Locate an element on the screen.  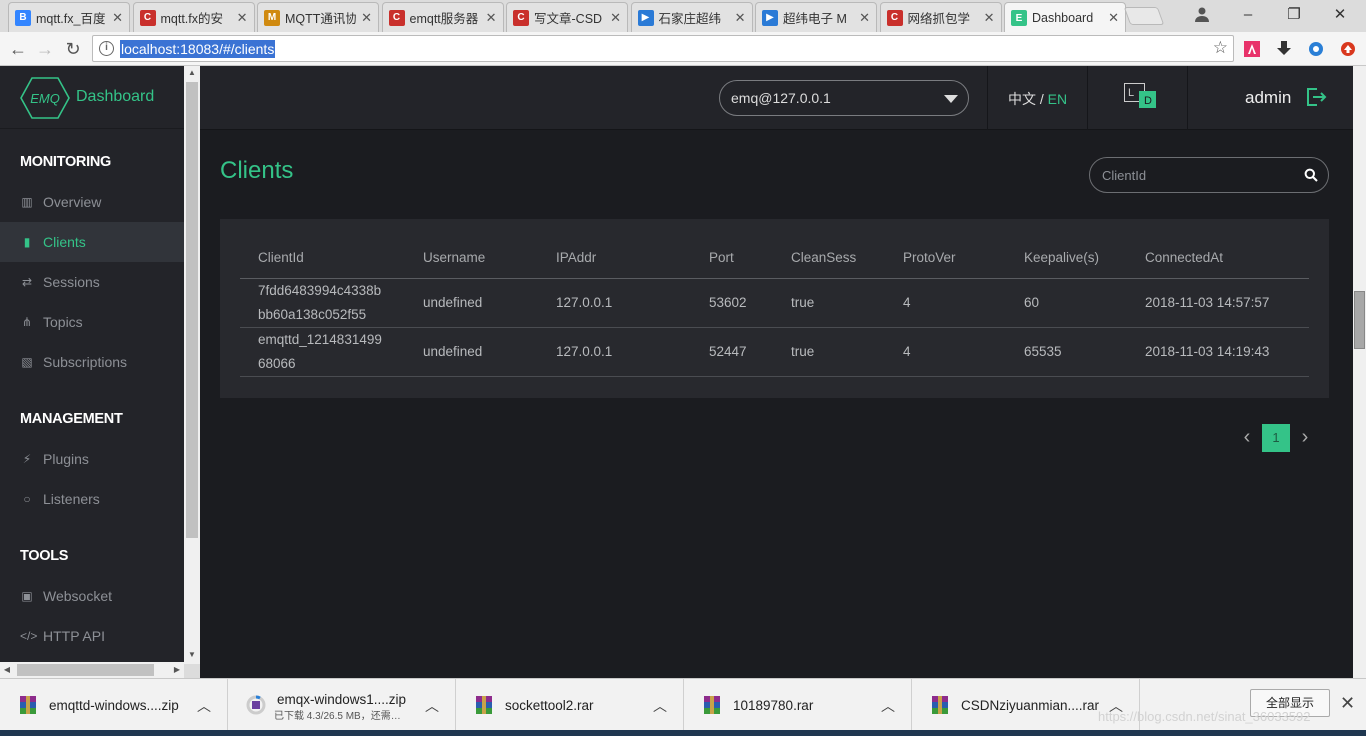
client-id-cell: 7fdd6483994c4338b bb60a138c052f55 is located at coordinates (319, 303).